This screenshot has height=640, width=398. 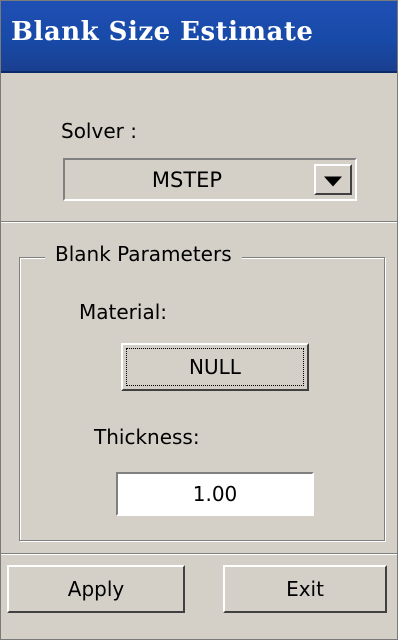 What do you see at coordinates (162, 32) in the screenshot?
I see `window-title: Blank Size Estimate` at bounding box center [162, 32].